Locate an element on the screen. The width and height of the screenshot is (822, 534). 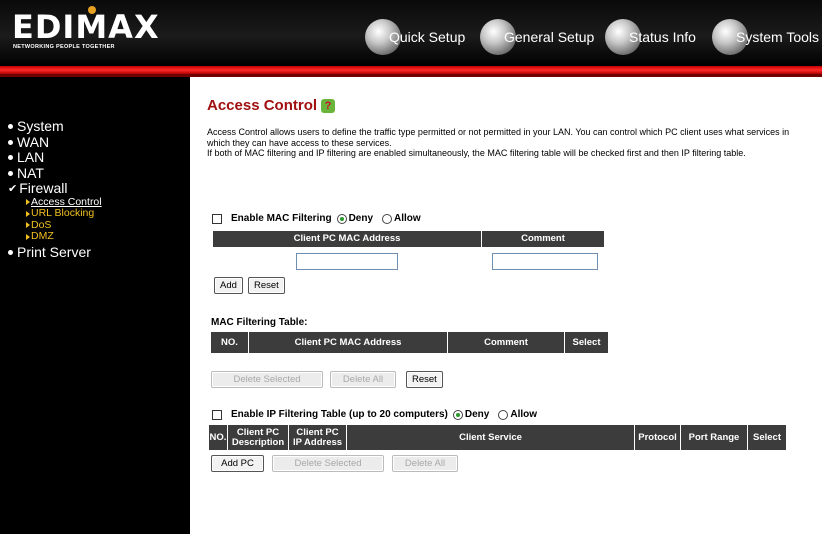
mac-table-col-comment: Comment is located at coordinates (506, 342).